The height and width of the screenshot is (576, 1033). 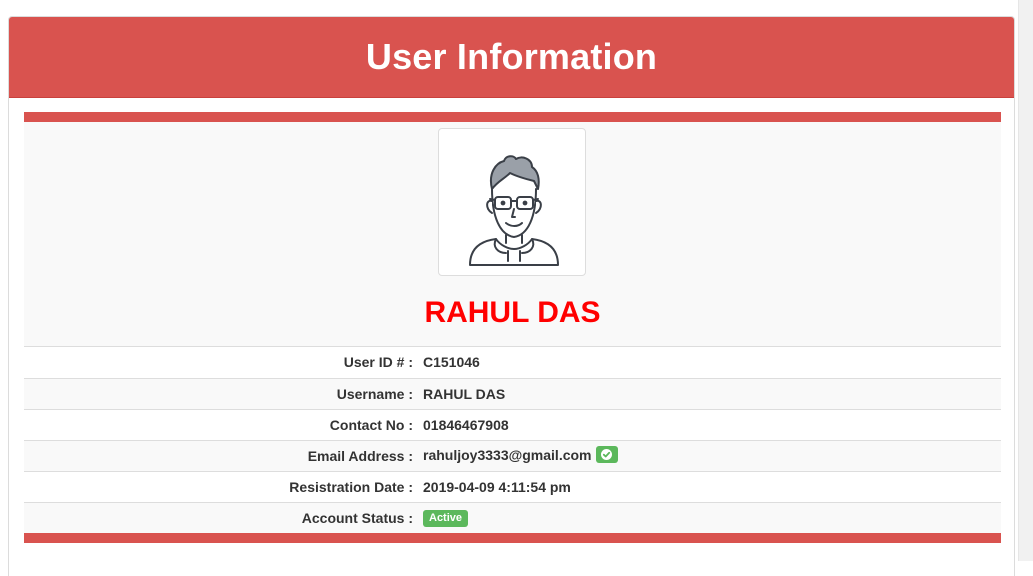 What do you see at coordinates (712, 393) in the screenshot?
I see `username-value: RAHUL DAS` at bounding box center [712, 393].